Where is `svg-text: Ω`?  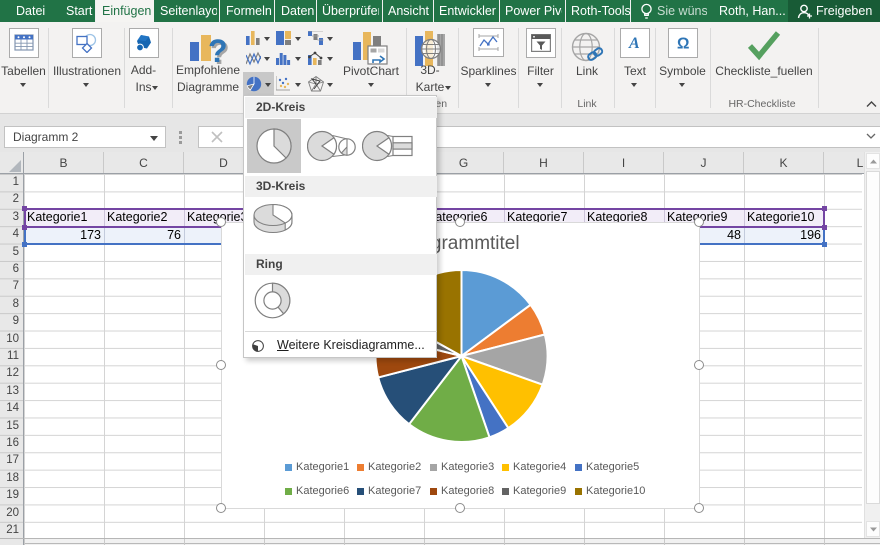 svg-text: Ω is located at coordinates (683, 44).